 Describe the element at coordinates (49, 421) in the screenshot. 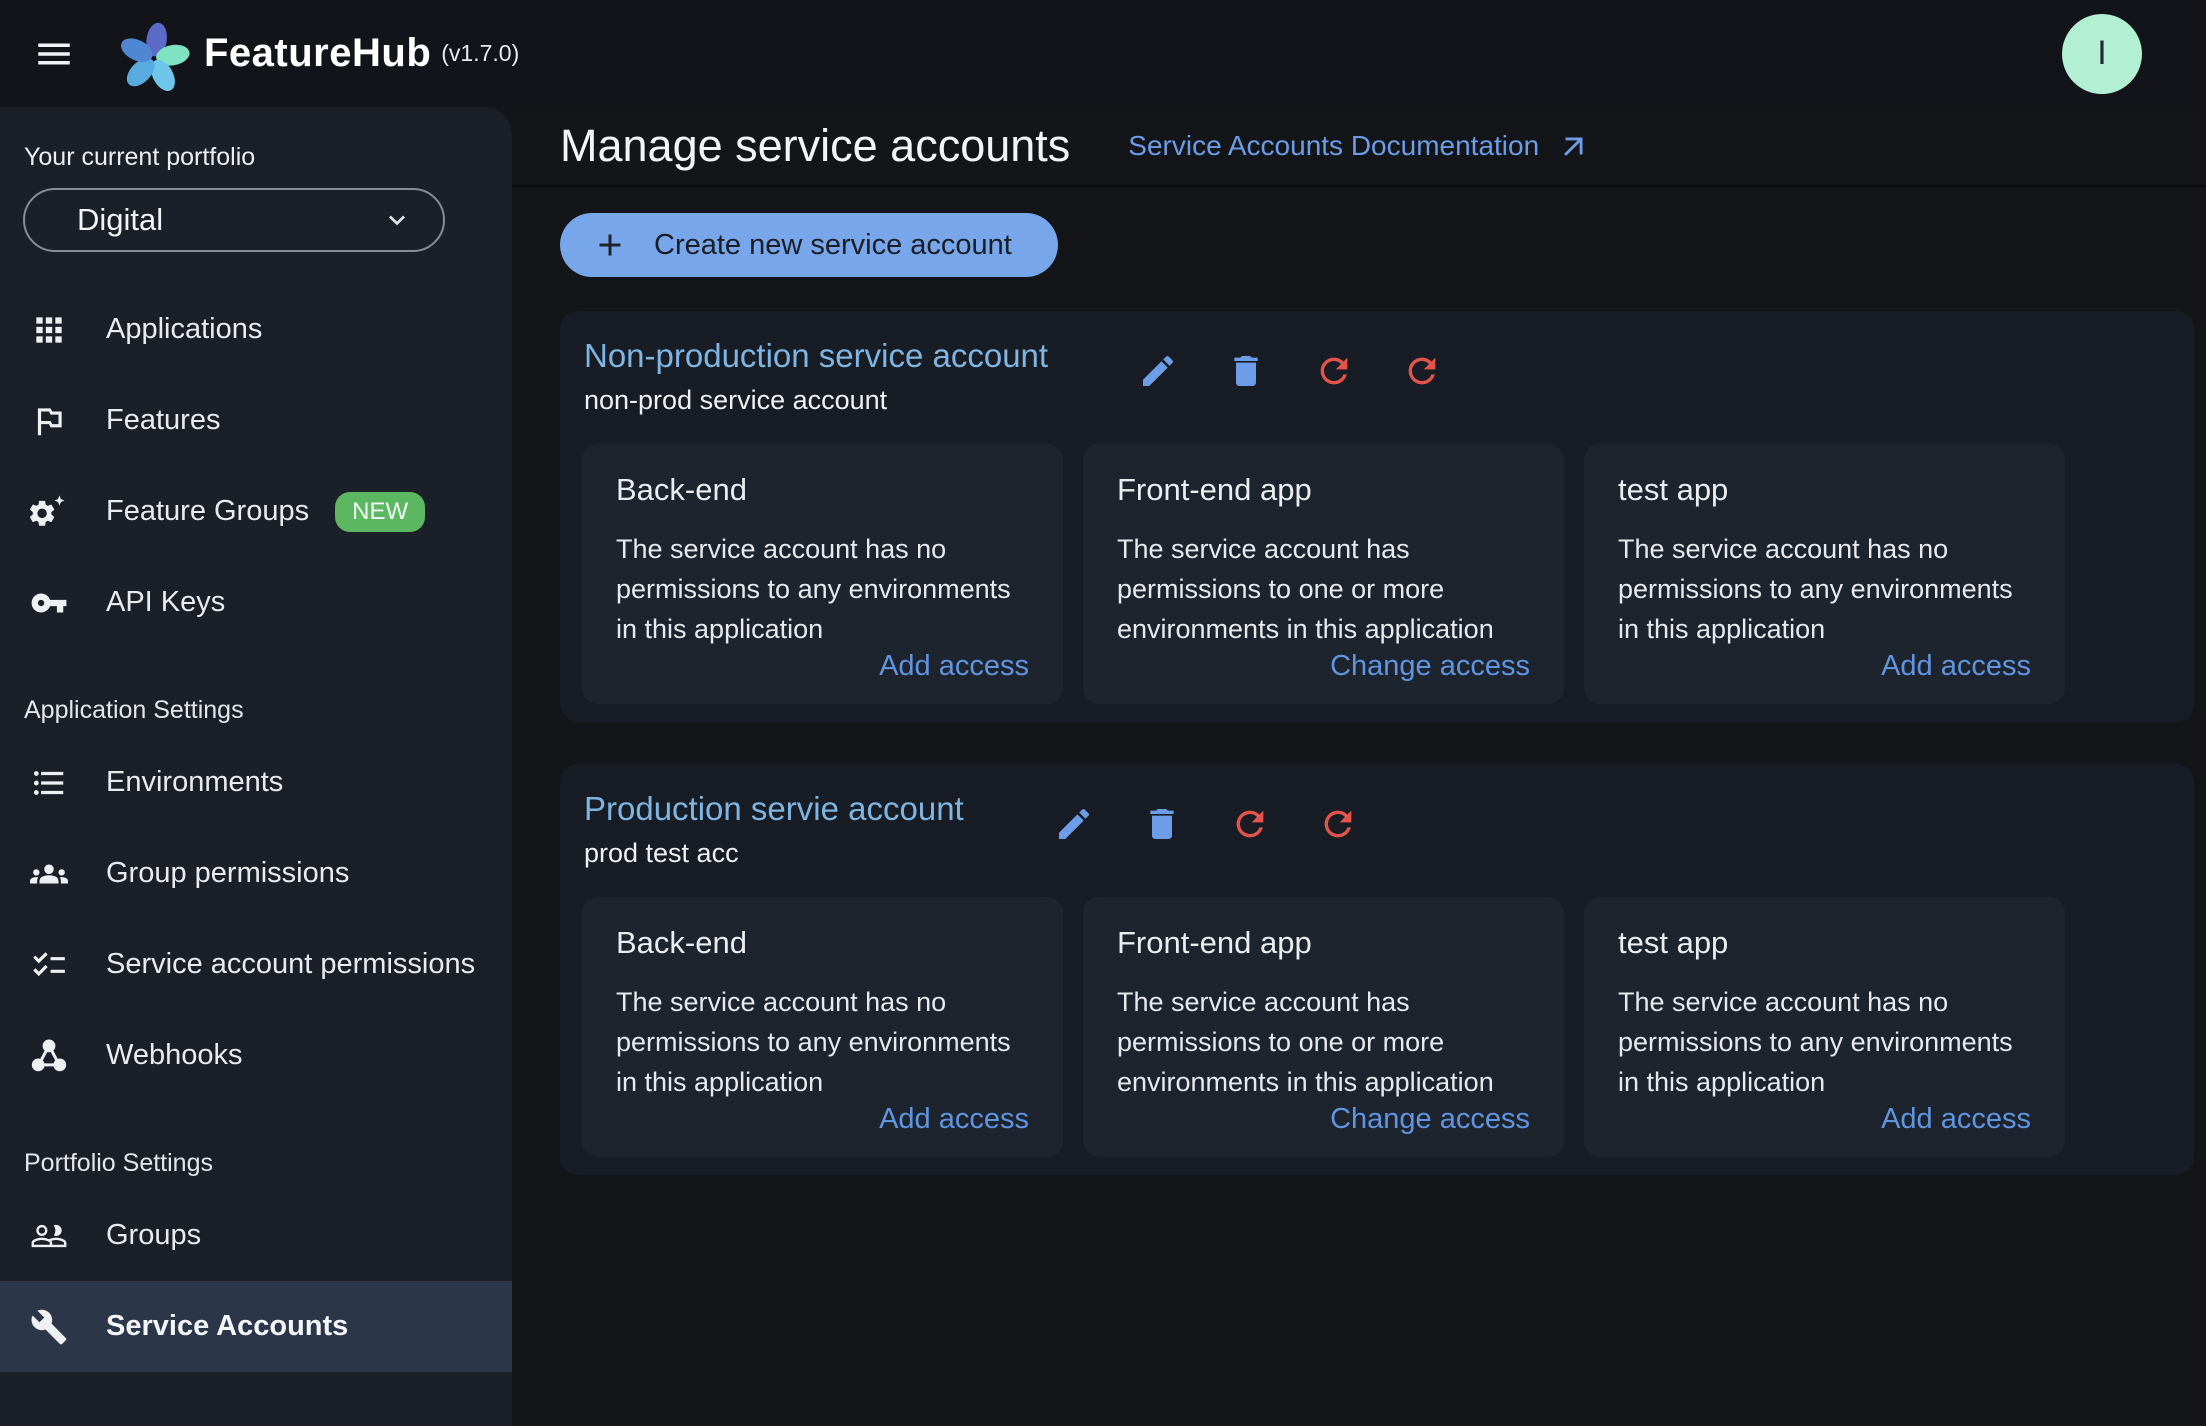

I see `flag-icon` at that location.